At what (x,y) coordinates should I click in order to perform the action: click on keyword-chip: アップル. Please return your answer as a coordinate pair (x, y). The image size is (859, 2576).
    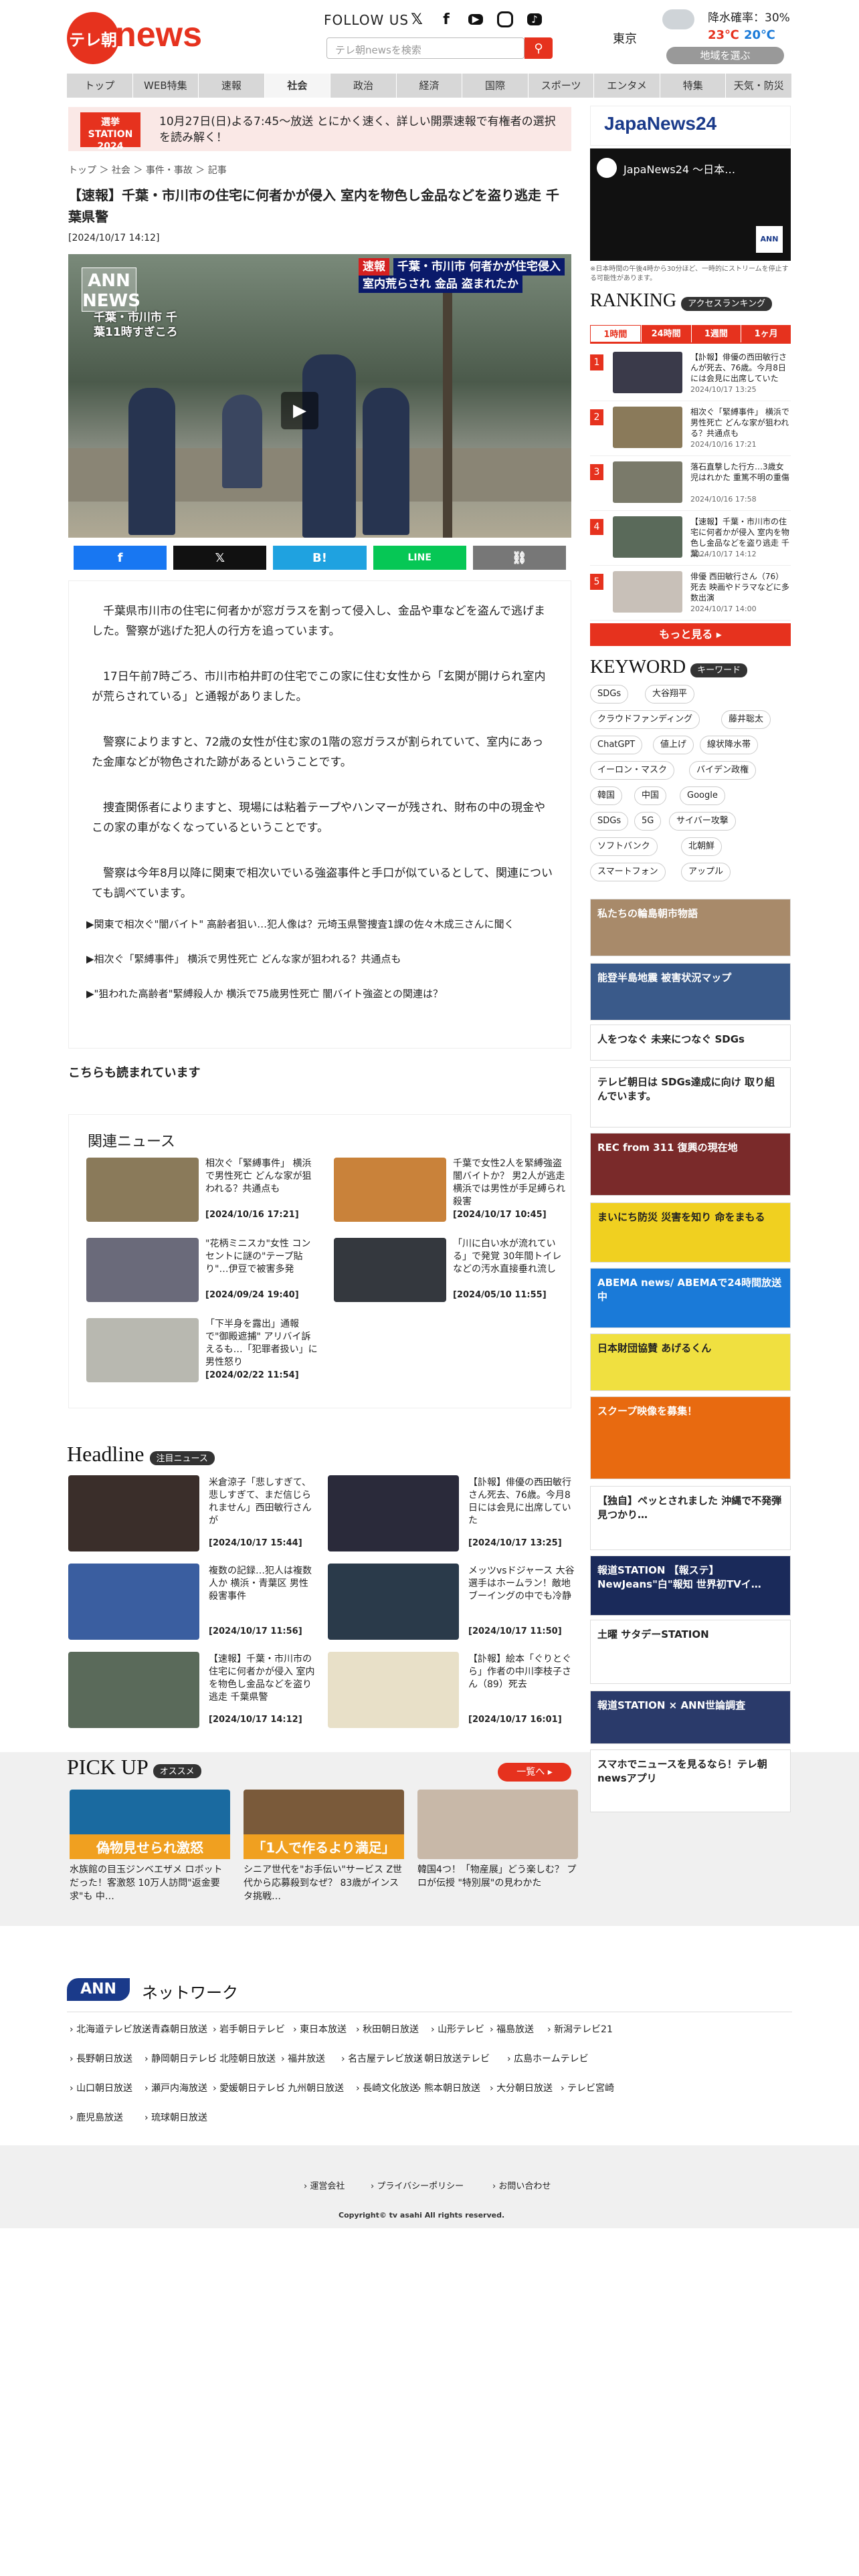
    Looking at the image, I should click on (706, 872).